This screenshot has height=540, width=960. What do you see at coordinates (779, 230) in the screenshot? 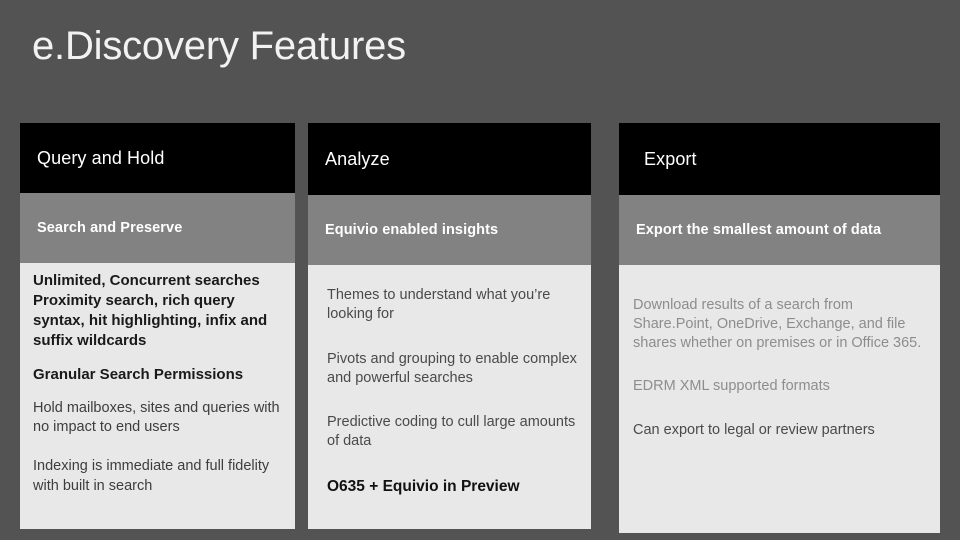
I see `column-subheader: Export the smallest amount of data` at bounding box center [779, 230].